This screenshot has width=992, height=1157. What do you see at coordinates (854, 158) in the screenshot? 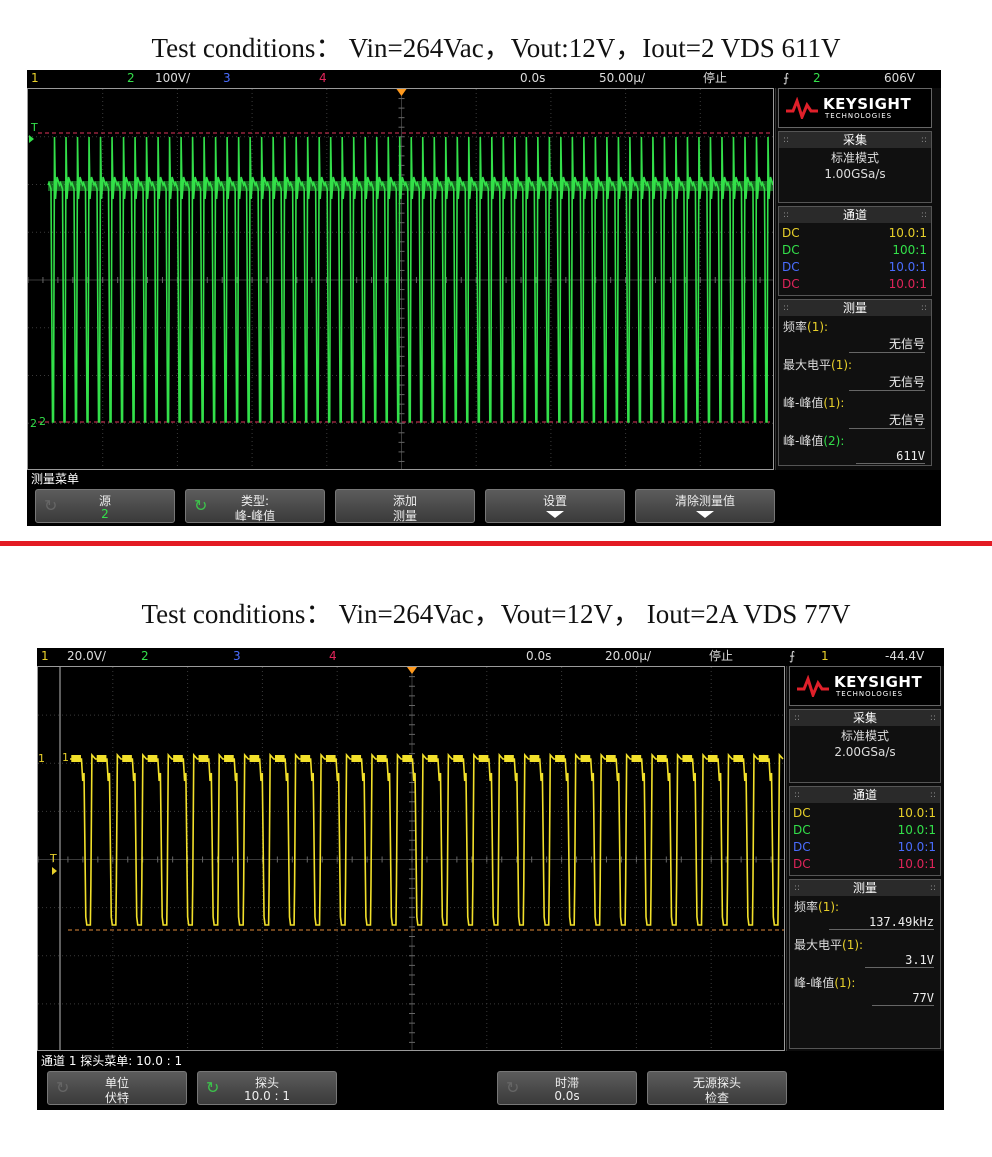
I see `acquisition-mode: 标准模式` at bounding box center [854, 158].